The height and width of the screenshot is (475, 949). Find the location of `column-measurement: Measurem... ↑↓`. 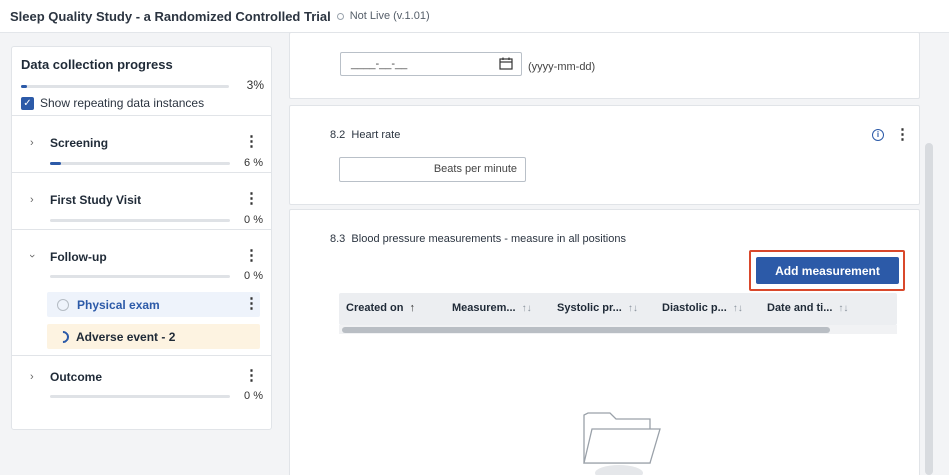

column-measurement: Measurem... ↑↓ is located at coordinates (492, 308).